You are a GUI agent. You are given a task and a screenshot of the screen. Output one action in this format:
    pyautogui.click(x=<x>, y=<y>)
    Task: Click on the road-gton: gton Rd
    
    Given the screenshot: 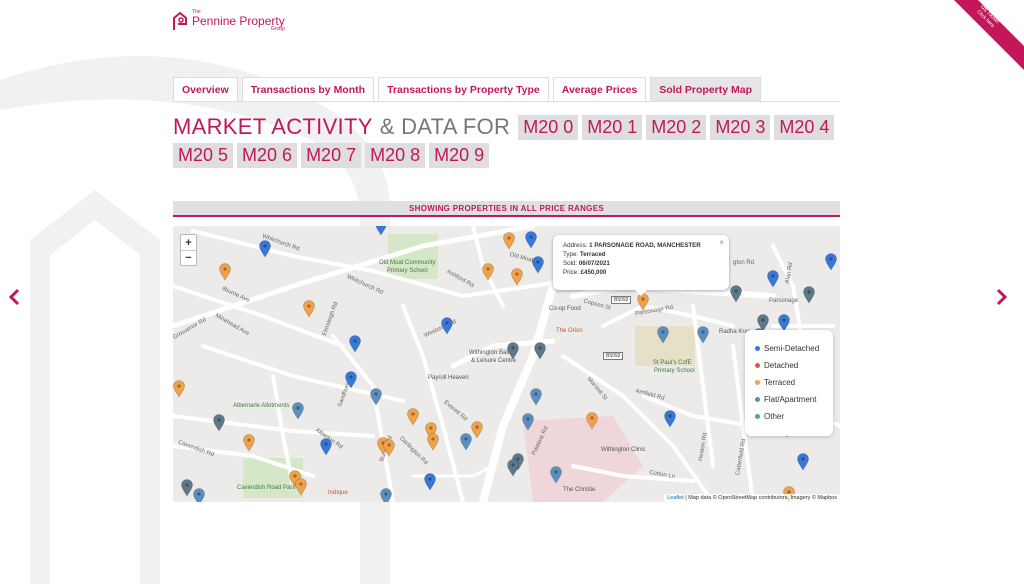 What is the action you would take?
    pyautogui.click(x=744, y=263)
    